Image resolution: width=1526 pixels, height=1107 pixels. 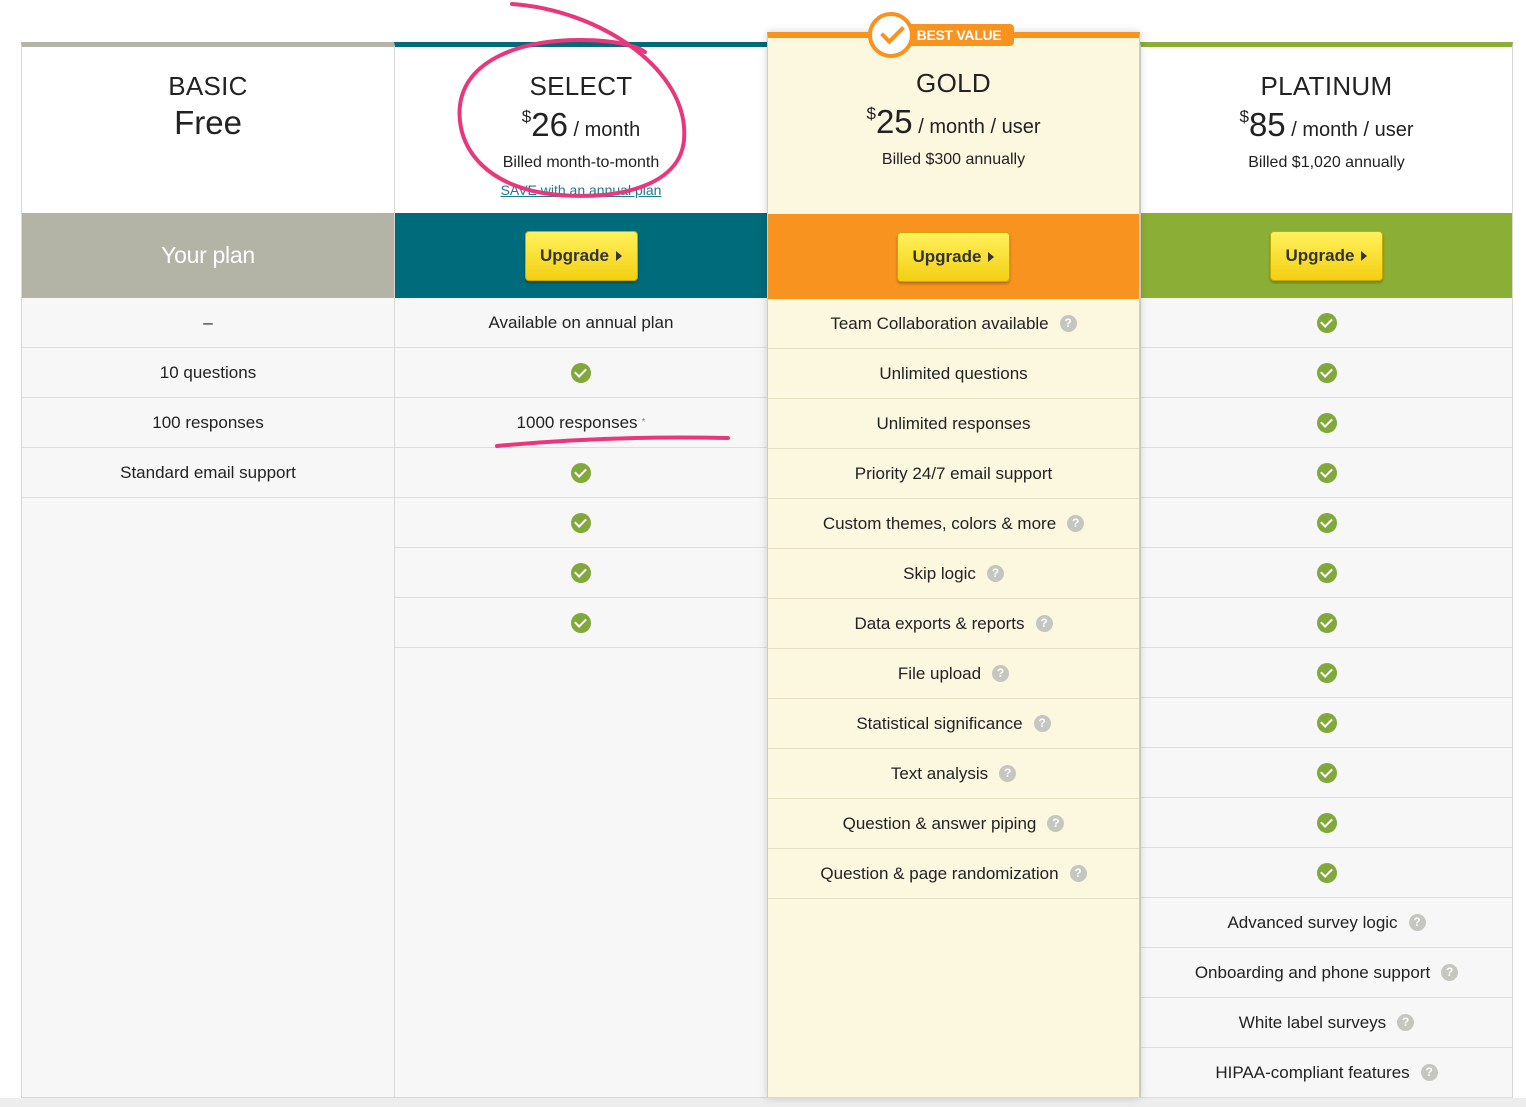 What do you see at coordinates (939, 323) in the screenshot?
I see `feature-text: Team Collaboration available` at bounding box center [939, 323].